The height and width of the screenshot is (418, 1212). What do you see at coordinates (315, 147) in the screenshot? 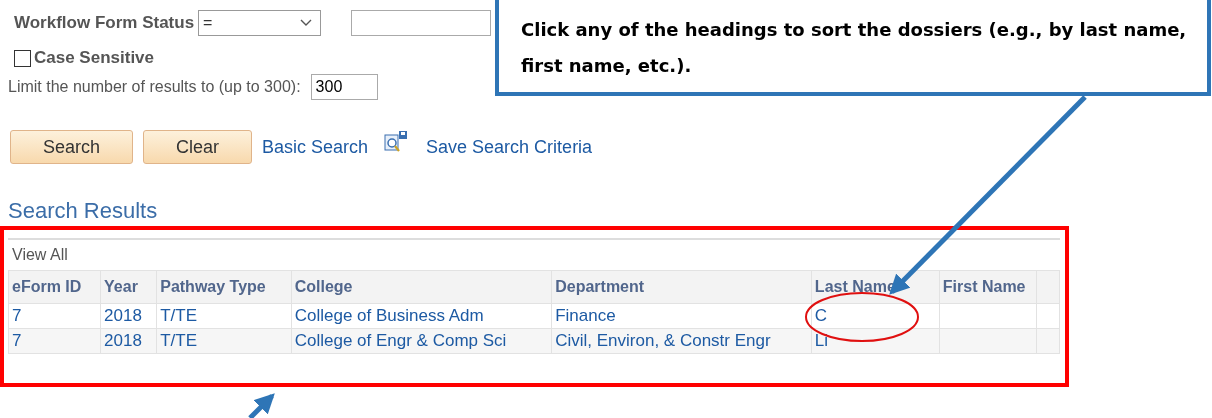
I see `link: Basic Search` at bounding box center [315, 147].